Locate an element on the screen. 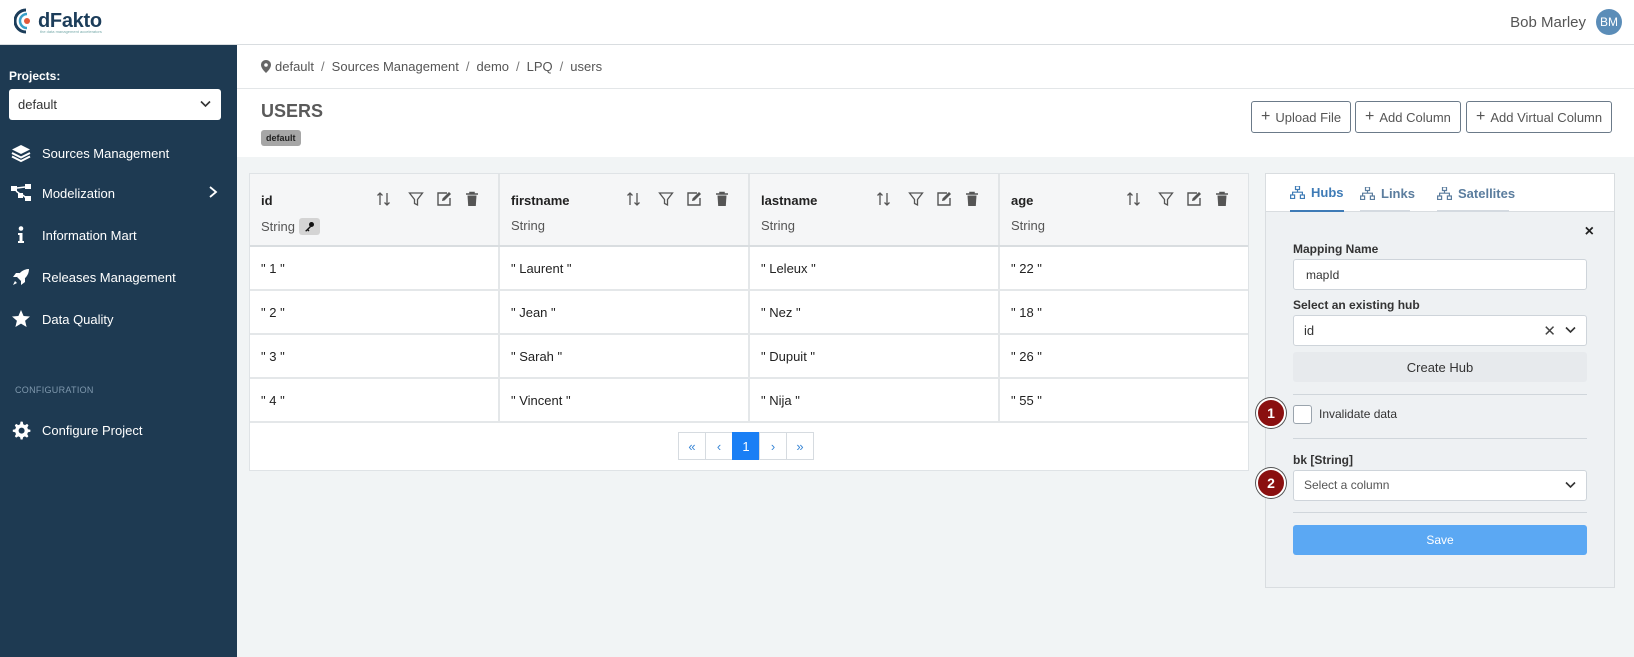  add-virtual-column-button: + Add Virtual Column is located at coordinates (1539, 117).